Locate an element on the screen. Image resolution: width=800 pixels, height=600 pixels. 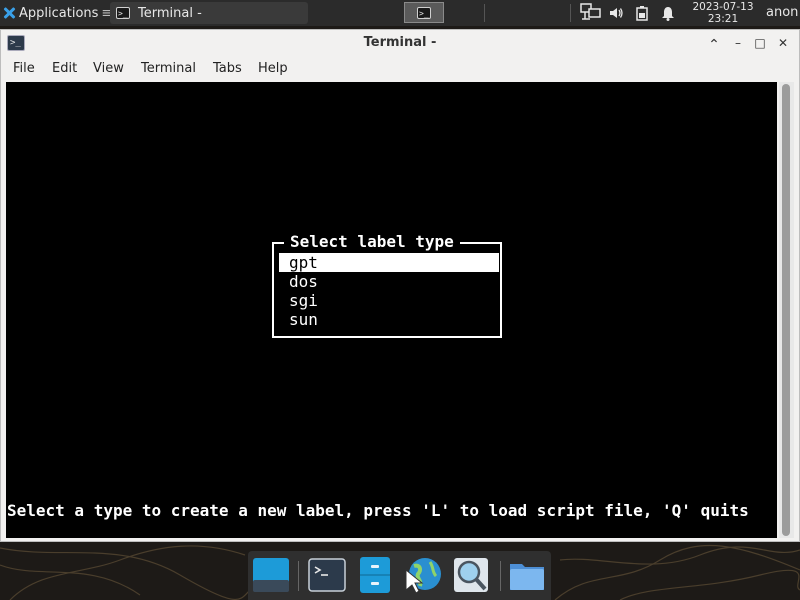
window-title: Terminal - is located at coordinates (400, 42).